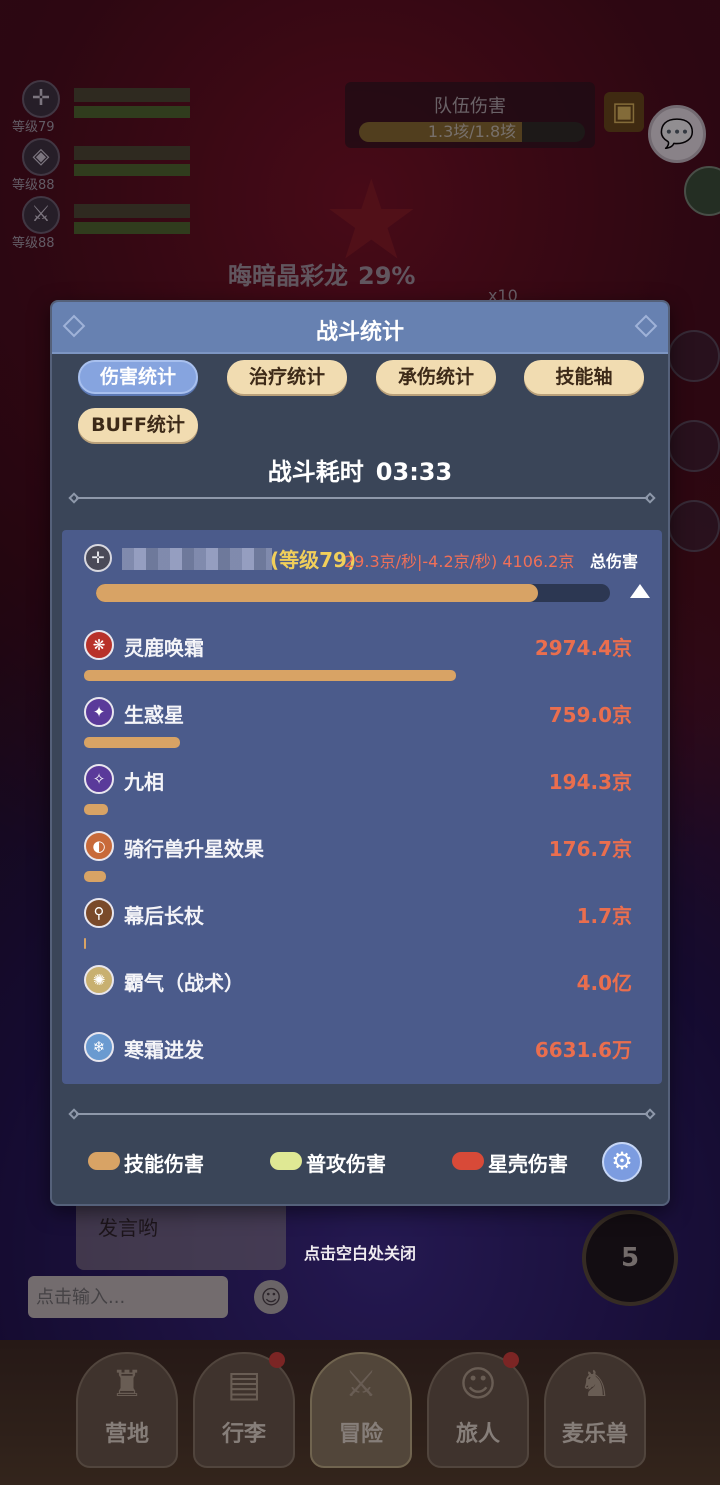 Image resolution: width=720 pixels, height=1485 pixels. I want to click on modal-header: 战斗统计, so click(360, 328).